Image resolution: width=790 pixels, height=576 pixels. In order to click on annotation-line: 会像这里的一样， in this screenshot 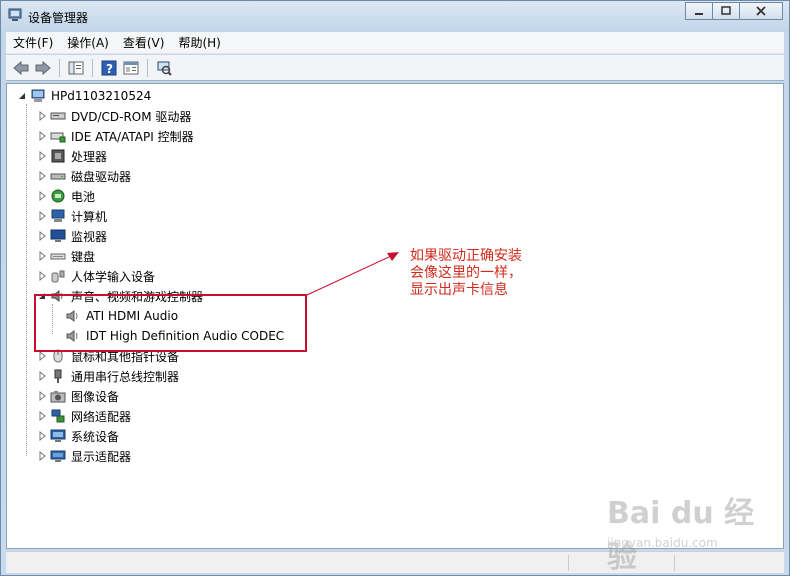, I will do `click(466, 273)`.